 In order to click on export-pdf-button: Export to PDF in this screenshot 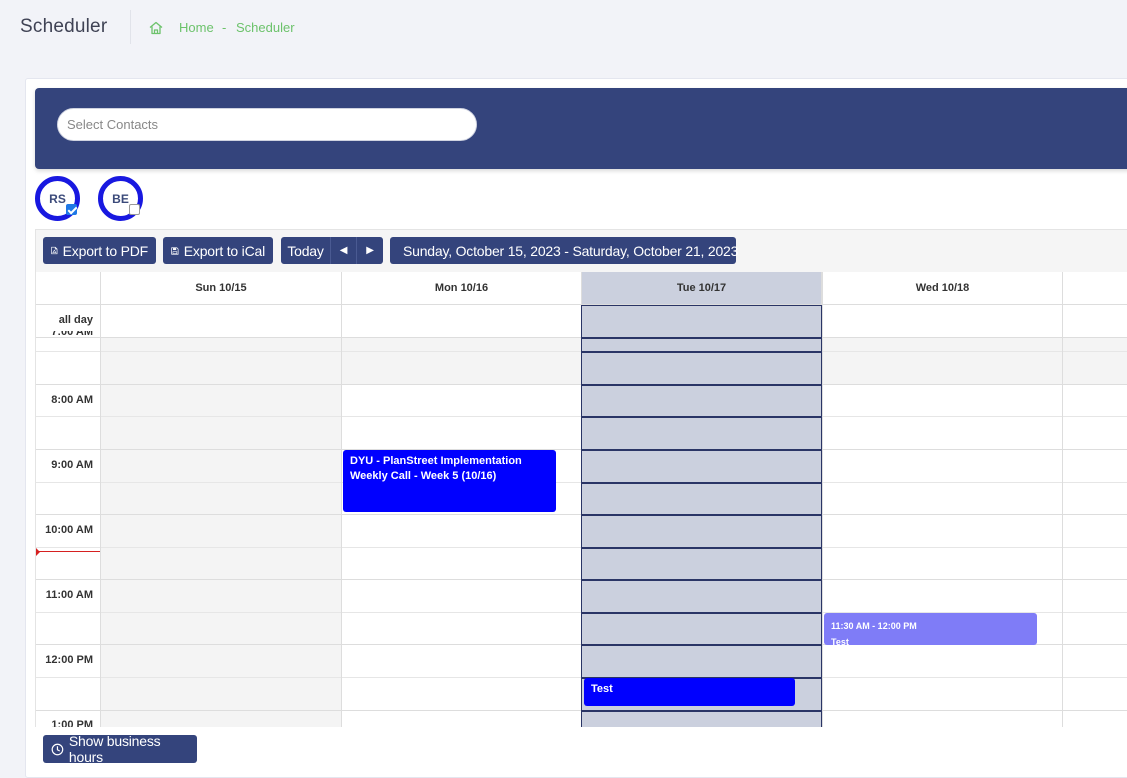, I will do `click(99, 250)`.